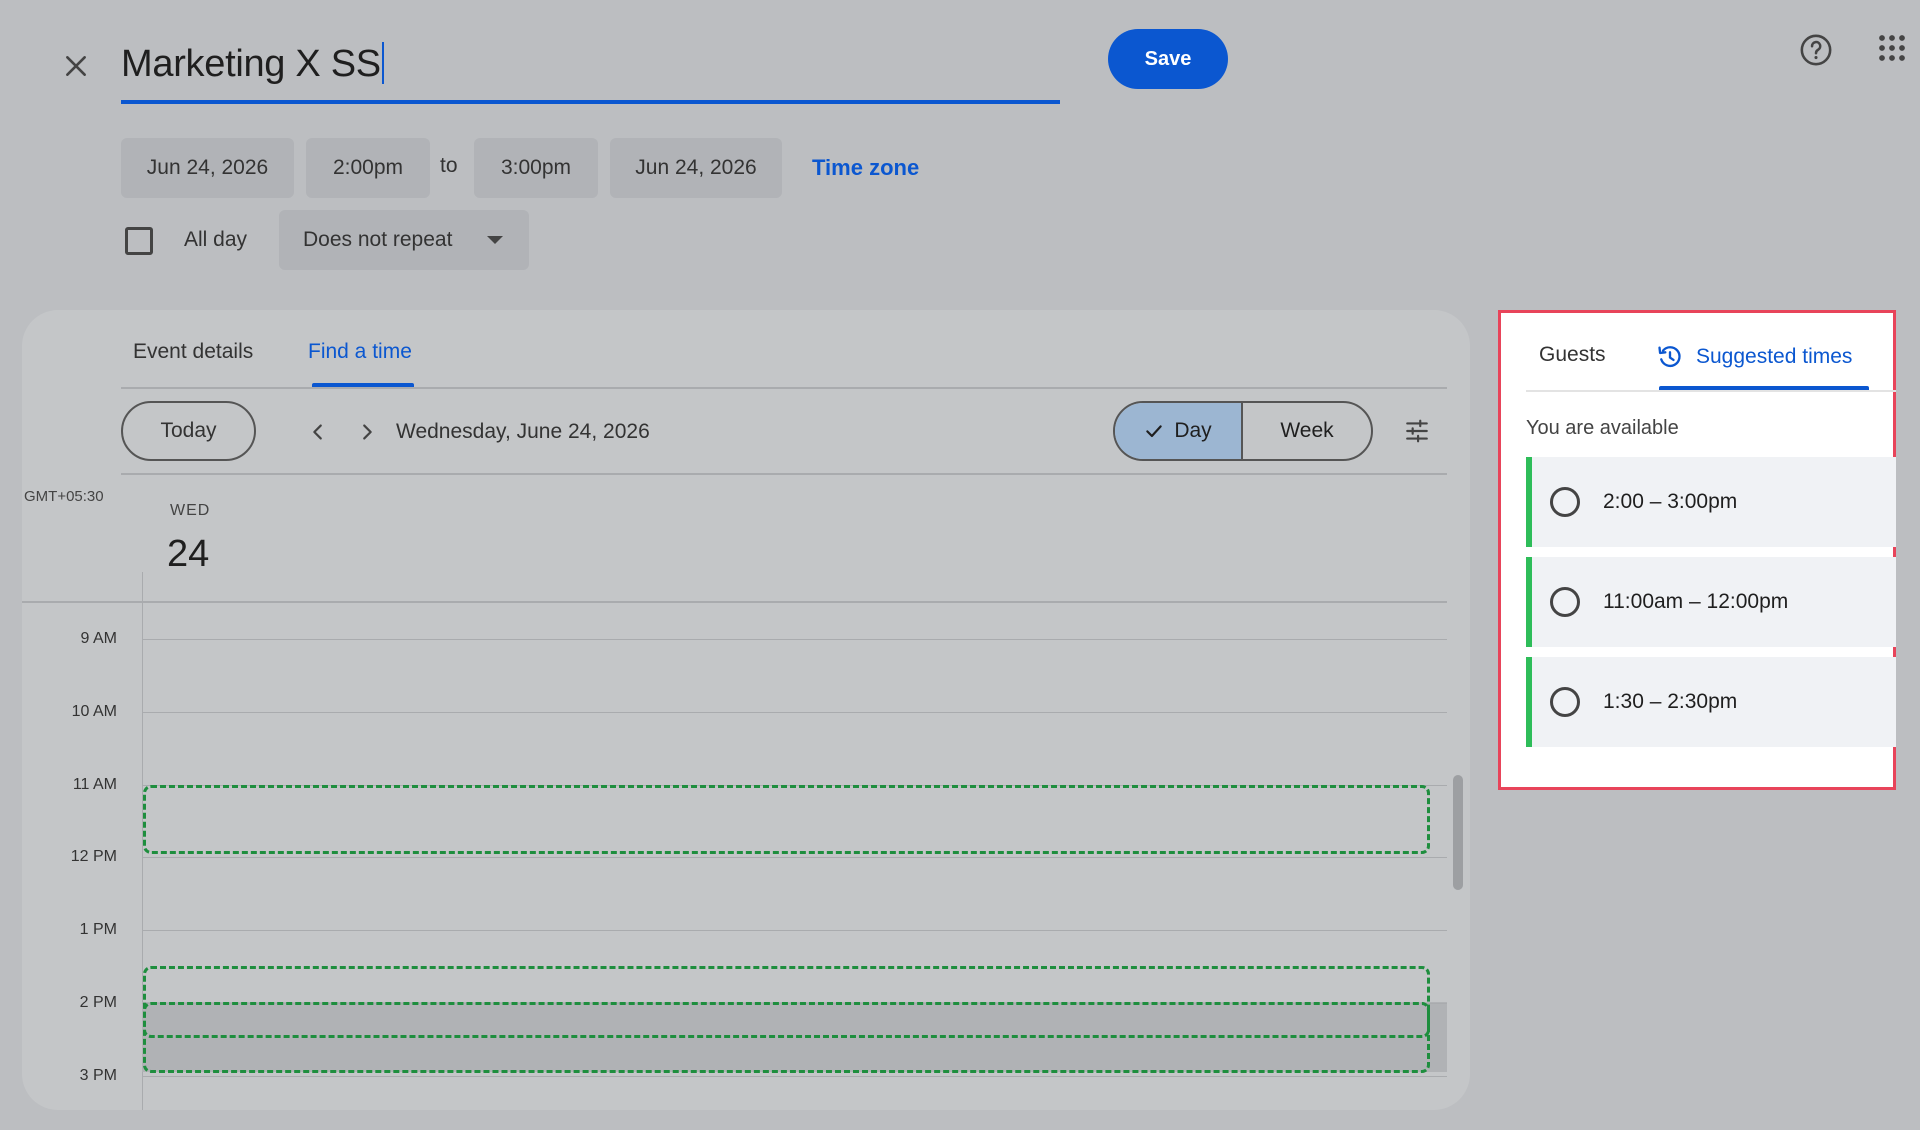 The height and width of the screenshot is (1130, 1920). Describe the element at coordinates (495, 240) in the screenshot. I see `dropdown-arrow-icon` at that location.